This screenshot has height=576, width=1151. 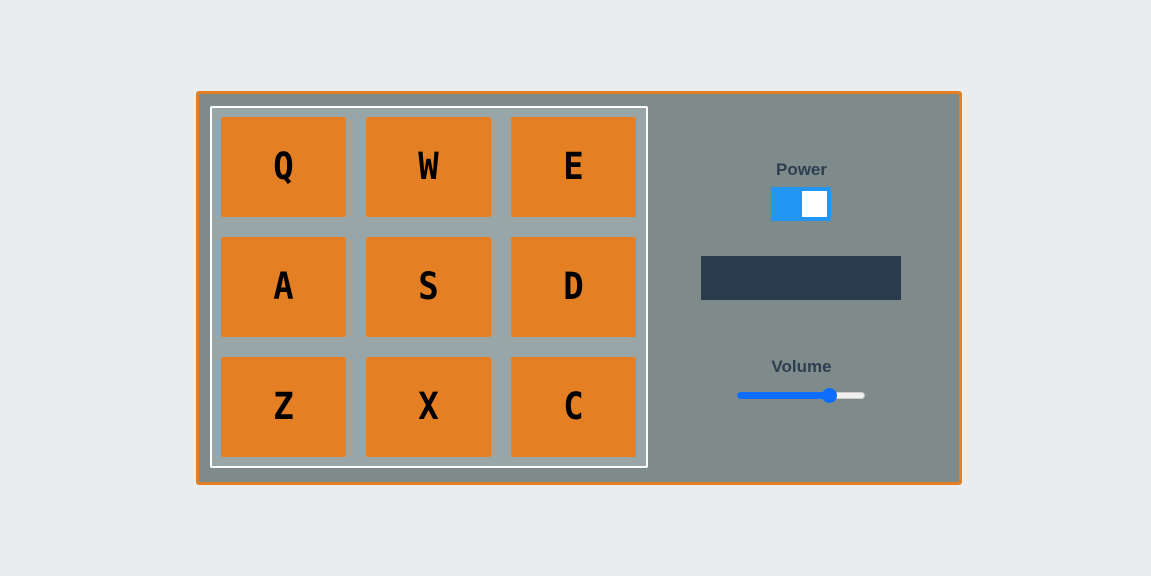 I want to click on volume-slider-fill, so click(x=783, y=395).